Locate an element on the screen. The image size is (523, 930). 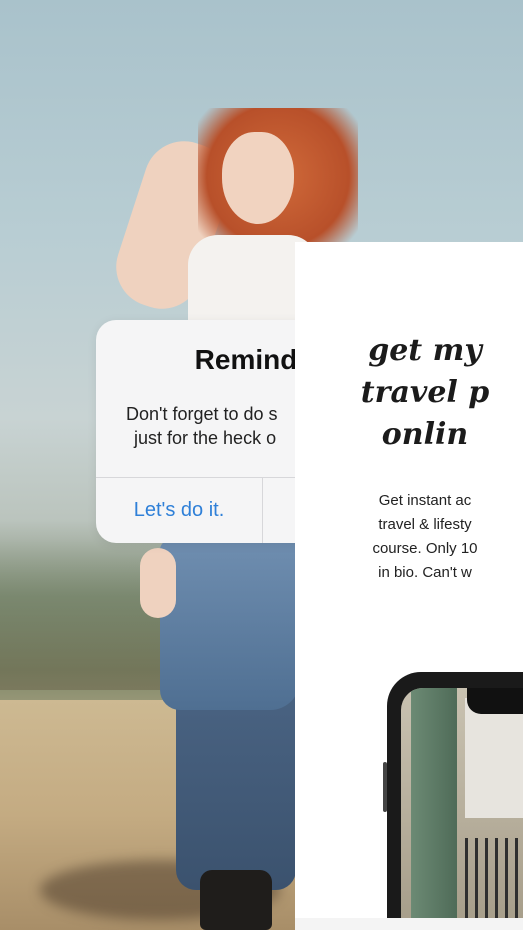
promo-body-line-1: Get instant ac is located at coordinates (425, 500).